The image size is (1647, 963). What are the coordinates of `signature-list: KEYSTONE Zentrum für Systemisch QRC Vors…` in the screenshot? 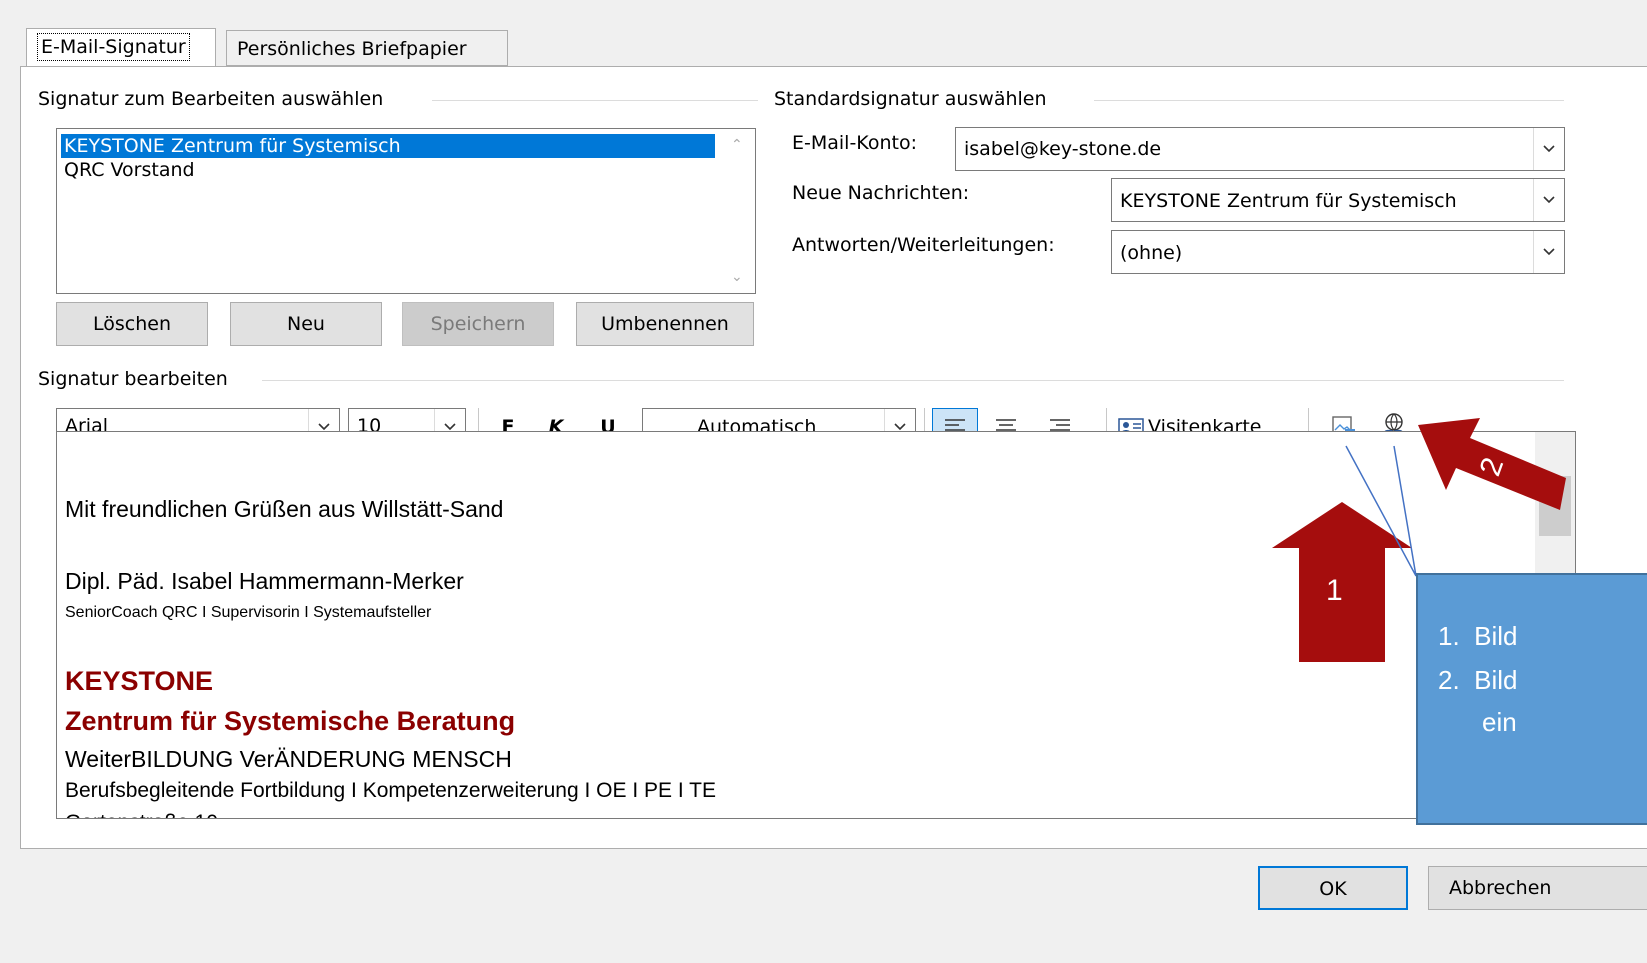 It's located at (406, 211).